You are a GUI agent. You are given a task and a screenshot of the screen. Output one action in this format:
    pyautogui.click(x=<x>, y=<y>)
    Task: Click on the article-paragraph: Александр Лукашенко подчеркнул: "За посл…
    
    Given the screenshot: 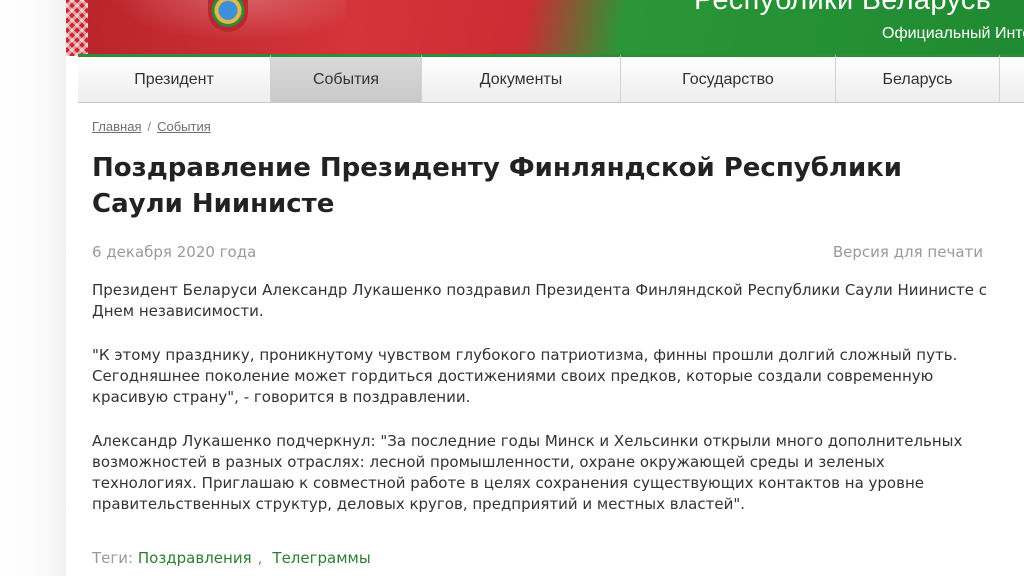 What is the action you would take?
    pyautogui.click(x=527, y=472)
    